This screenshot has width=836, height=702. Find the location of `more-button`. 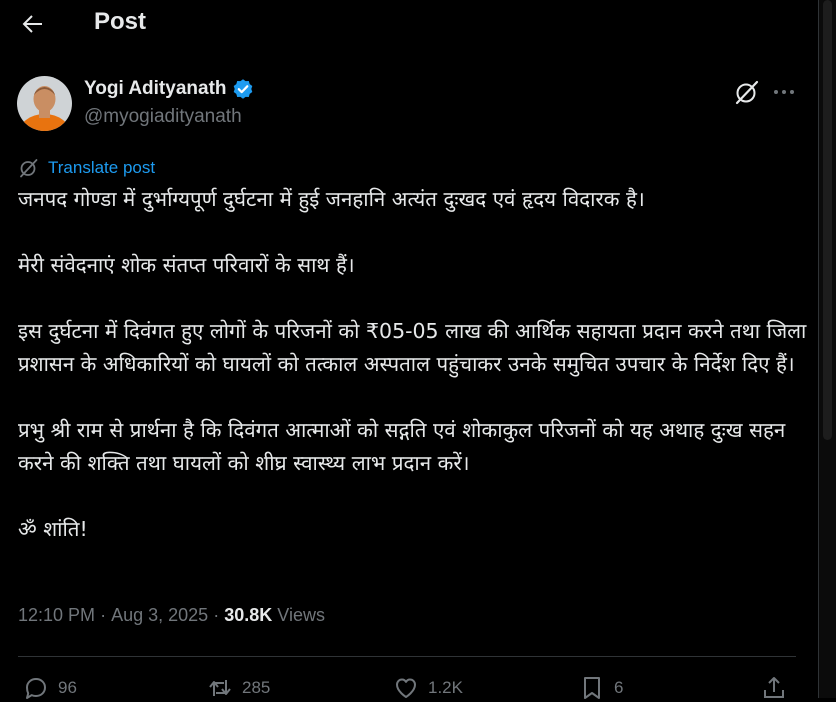

more-button is located at coordinates (784, 92).